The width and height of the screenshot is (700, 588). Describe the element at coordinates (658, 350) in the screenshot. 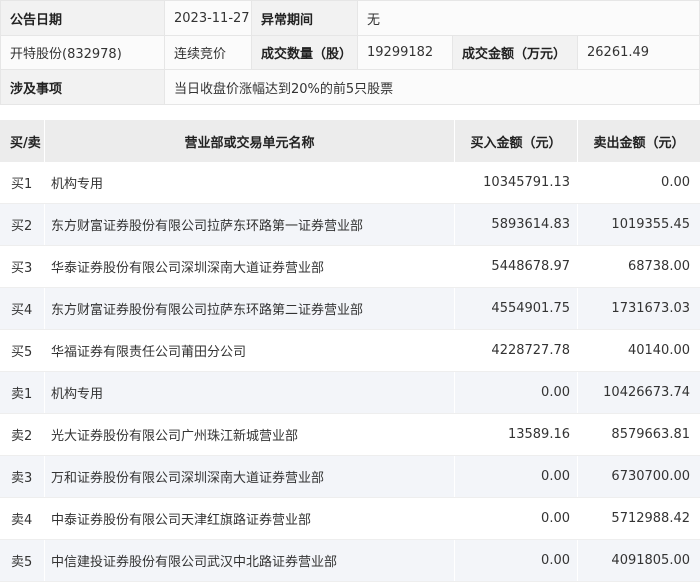

I see `sell-amount-cell: 40140.00` at that location.